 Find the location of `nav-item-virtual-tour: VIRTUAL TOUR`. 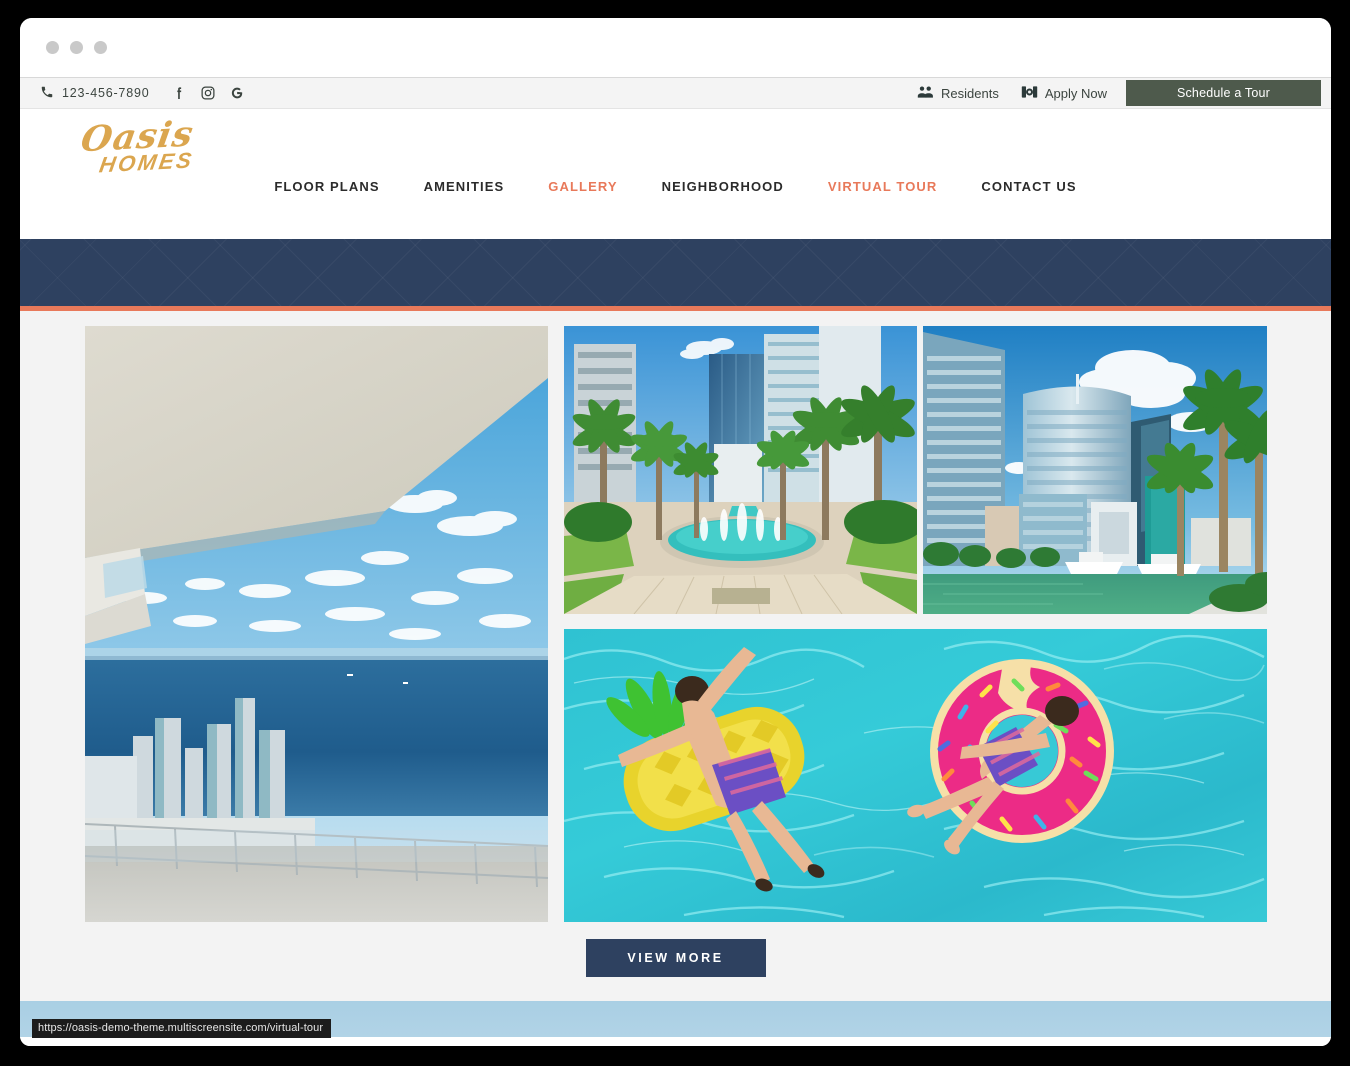

nav-item-virtual-tour: VIRTUAL TOUR is located at coordinates (883, 186).